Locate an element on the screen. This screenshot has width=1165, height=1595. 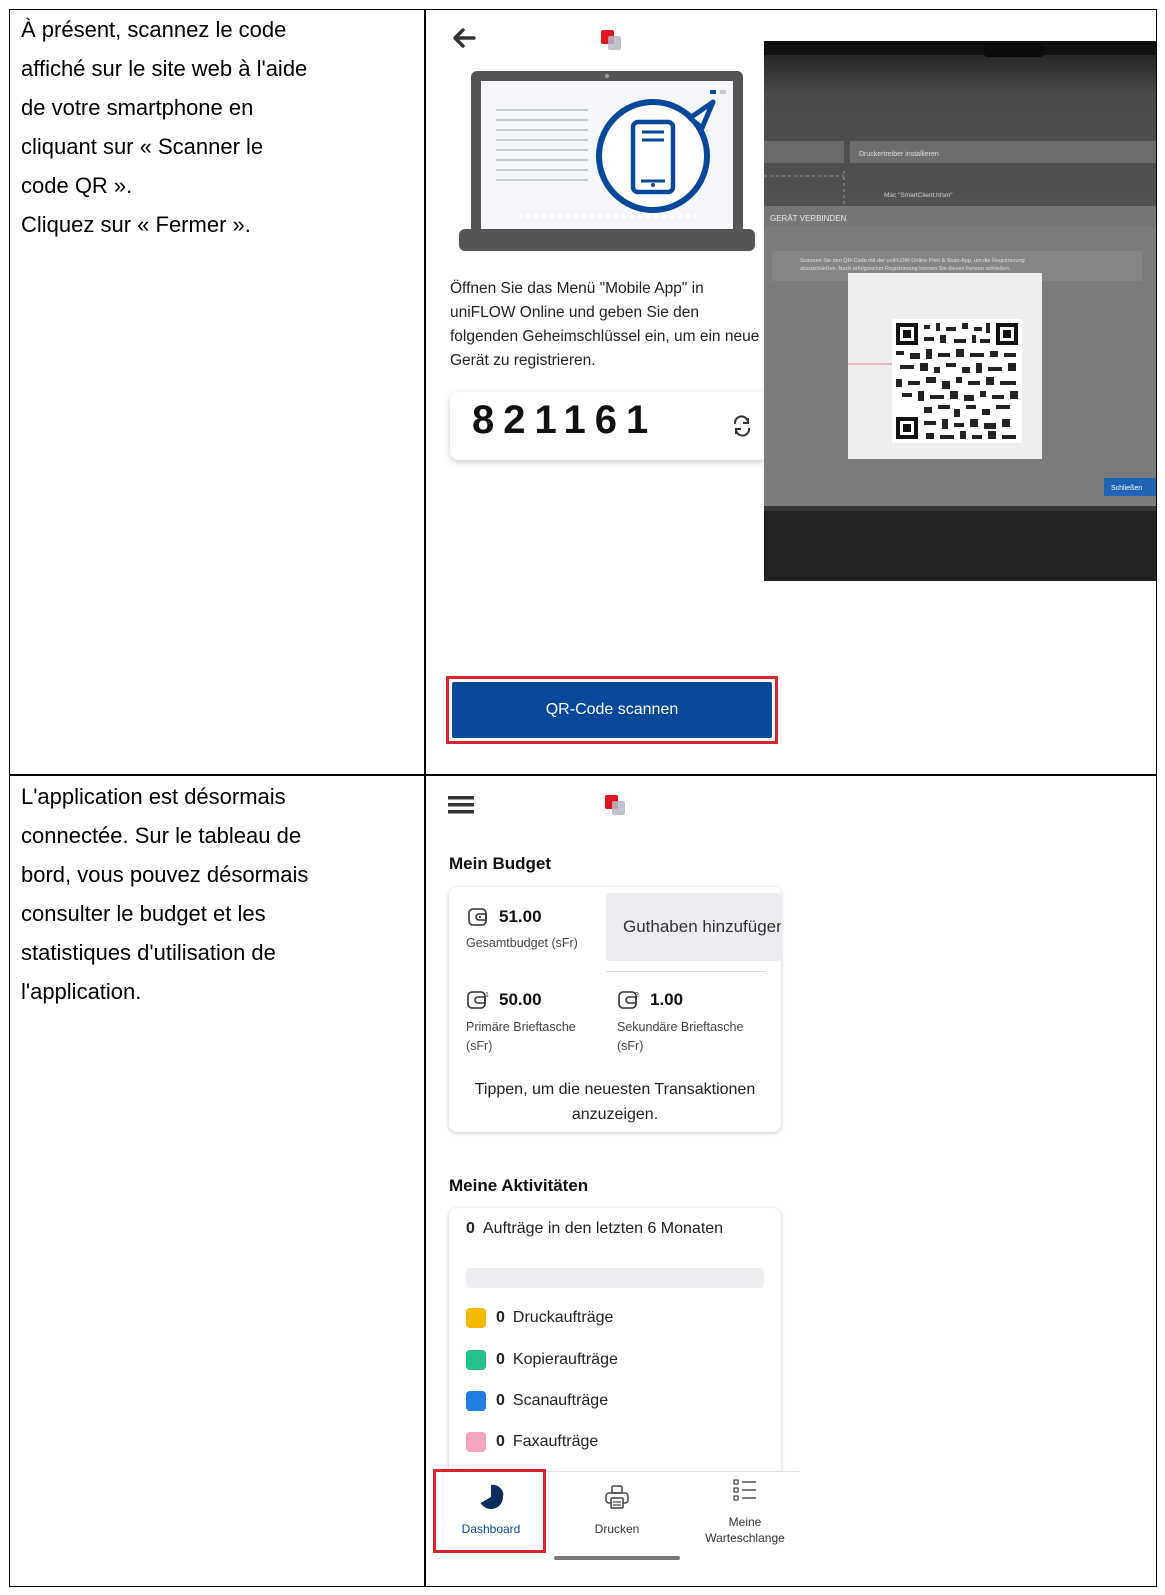
copy-jobs-swatch is located at coordinates (476, 1360).